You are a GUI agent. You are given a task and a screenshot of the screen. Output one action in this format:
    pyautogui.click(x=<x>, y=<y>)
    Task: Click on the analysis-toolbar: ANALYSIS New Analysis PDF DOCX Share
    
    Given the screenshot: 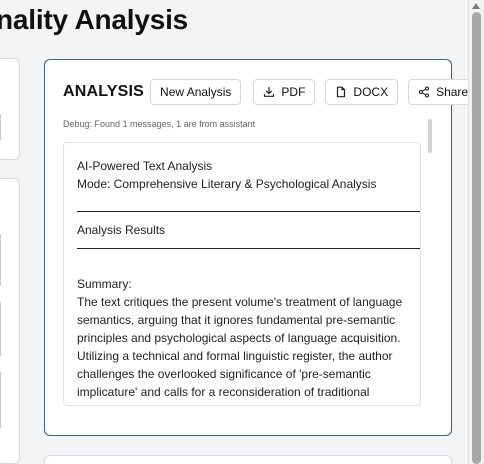 What is the action you would take?
    pyautogui.click(x=271, y=92)
    